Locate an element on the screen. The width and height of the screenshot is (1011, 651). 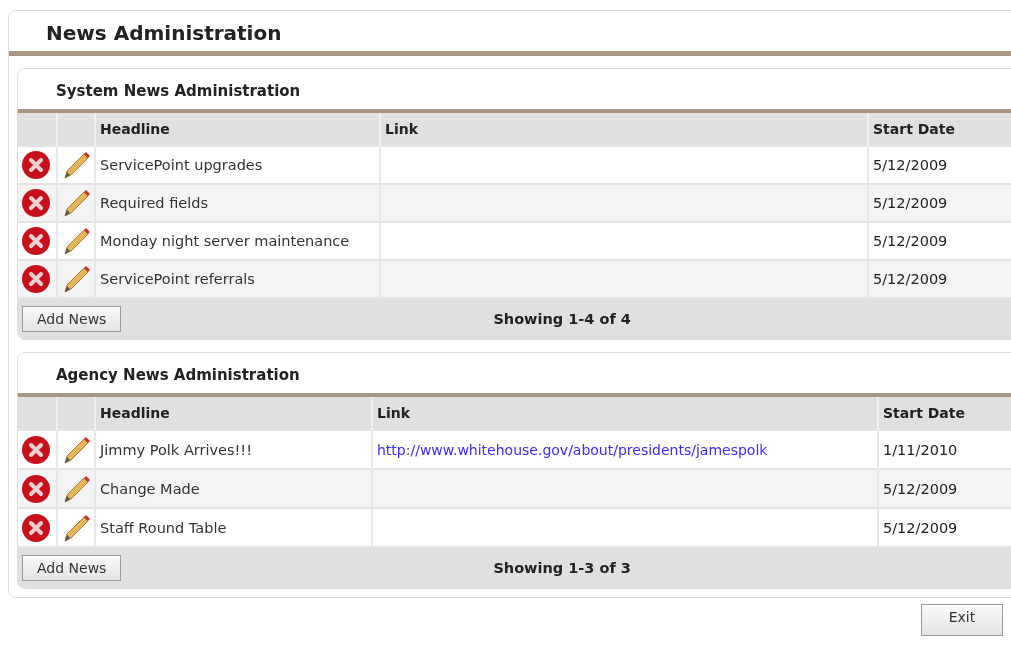
headline-cell: Required fields is located at coordinates (154, 203).